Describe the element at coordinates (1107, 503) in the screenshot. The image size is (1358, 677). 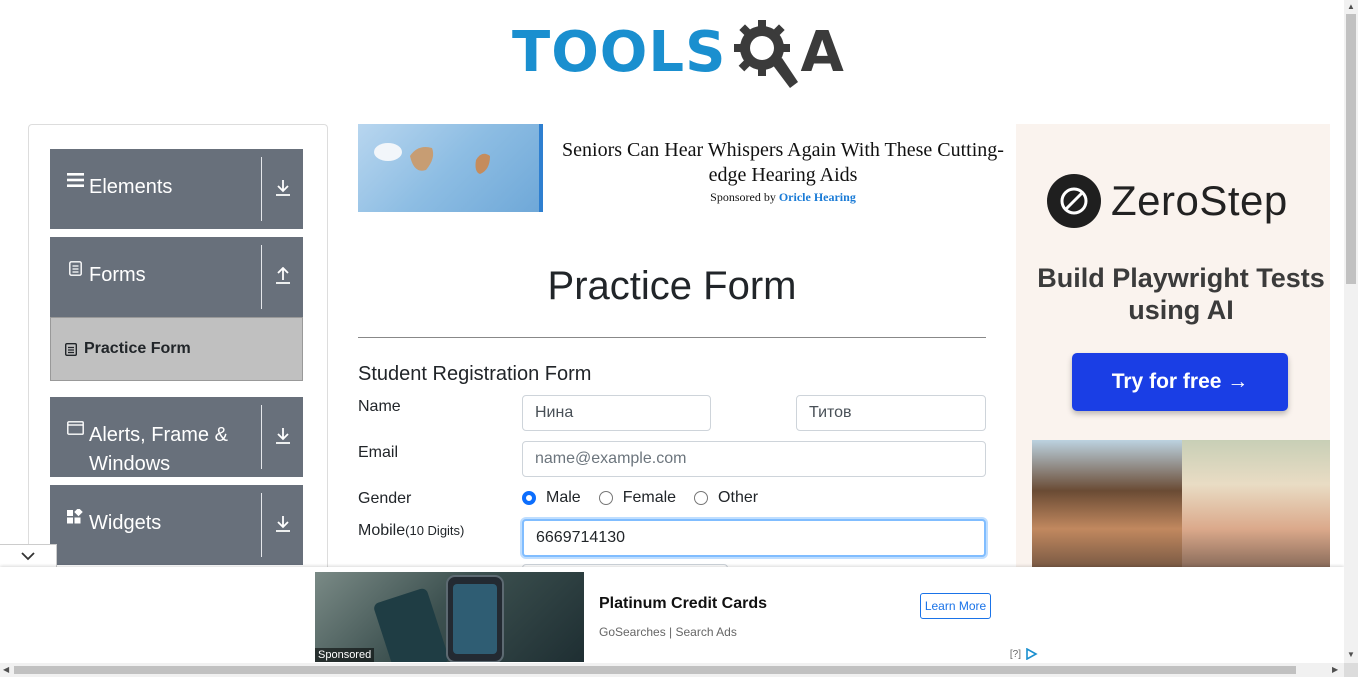
I see `ad-photo-man` at that location.